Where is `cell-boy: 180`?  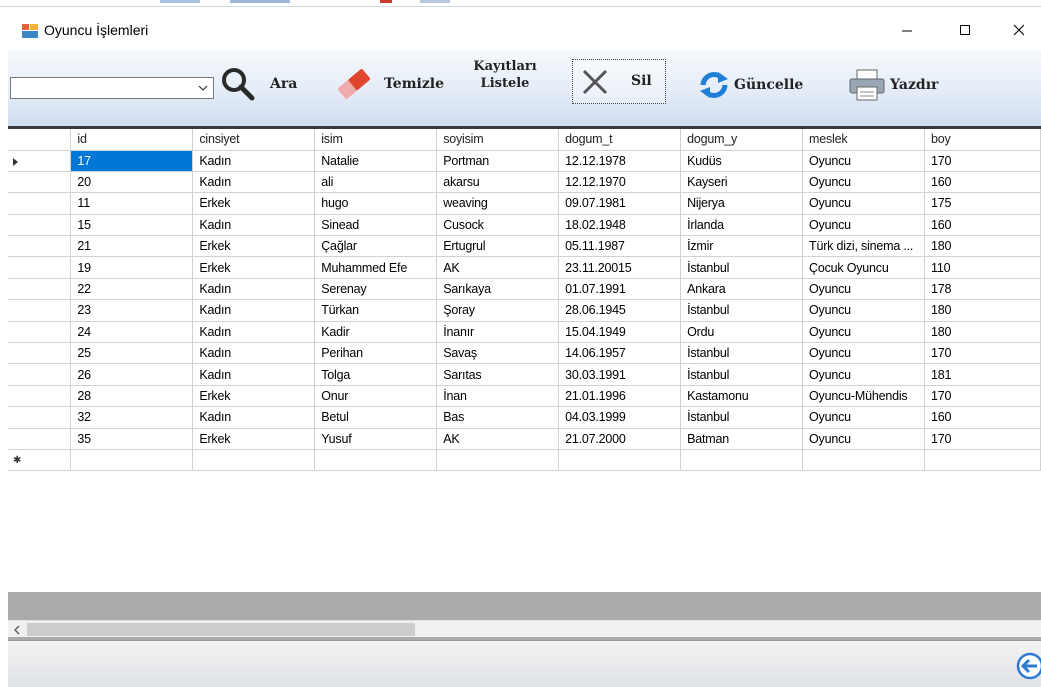 cell-boy: 180 is located at coordinates (982, 310).